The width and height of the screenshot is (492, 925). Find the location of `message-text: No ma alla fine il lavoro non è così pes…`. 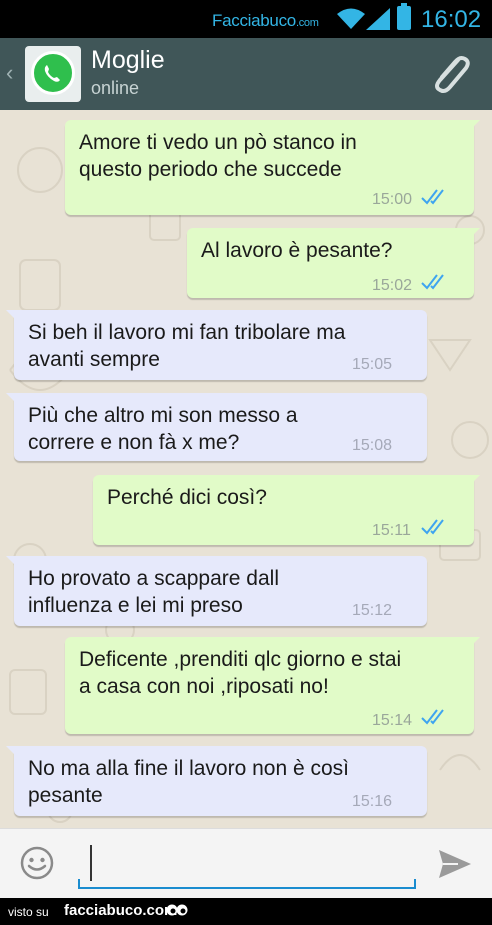

message-text: No ma alla fine il lavoro non è così pes… is located at coordinates (188, 782).